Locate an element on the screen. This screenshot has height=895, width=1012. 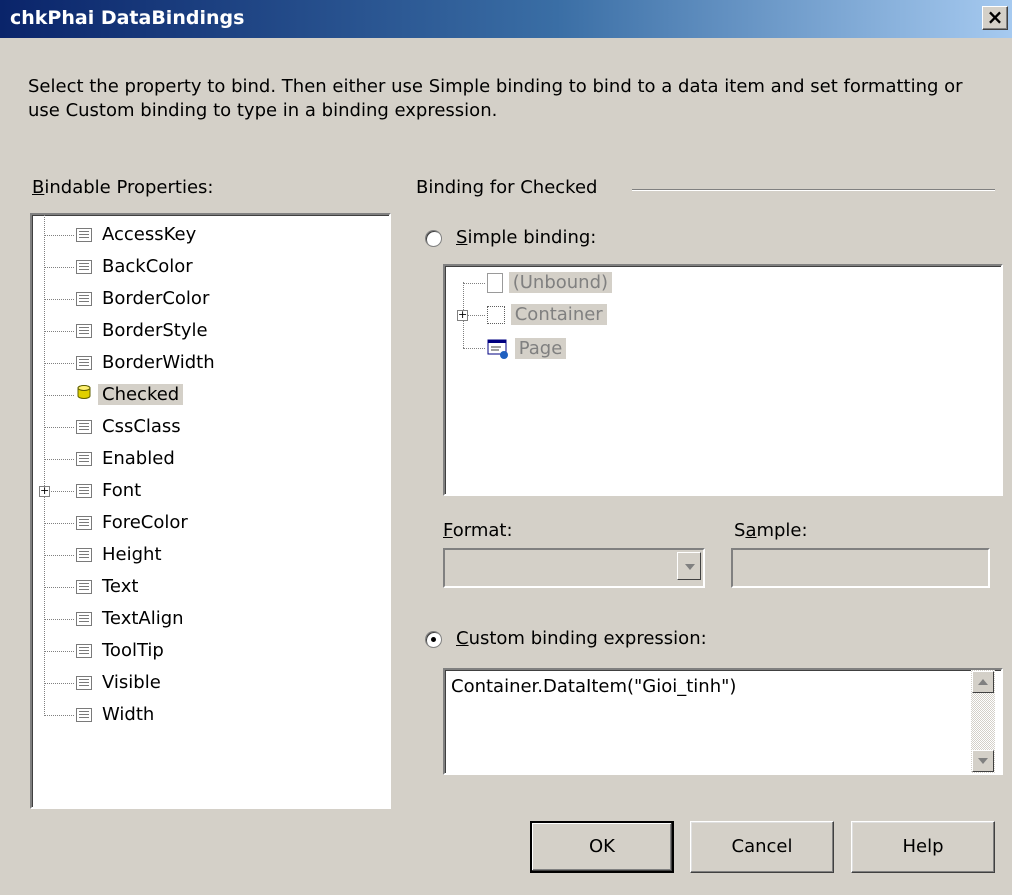
property-item-bordercolor: BorderColor is located at coordinates (142, 299).